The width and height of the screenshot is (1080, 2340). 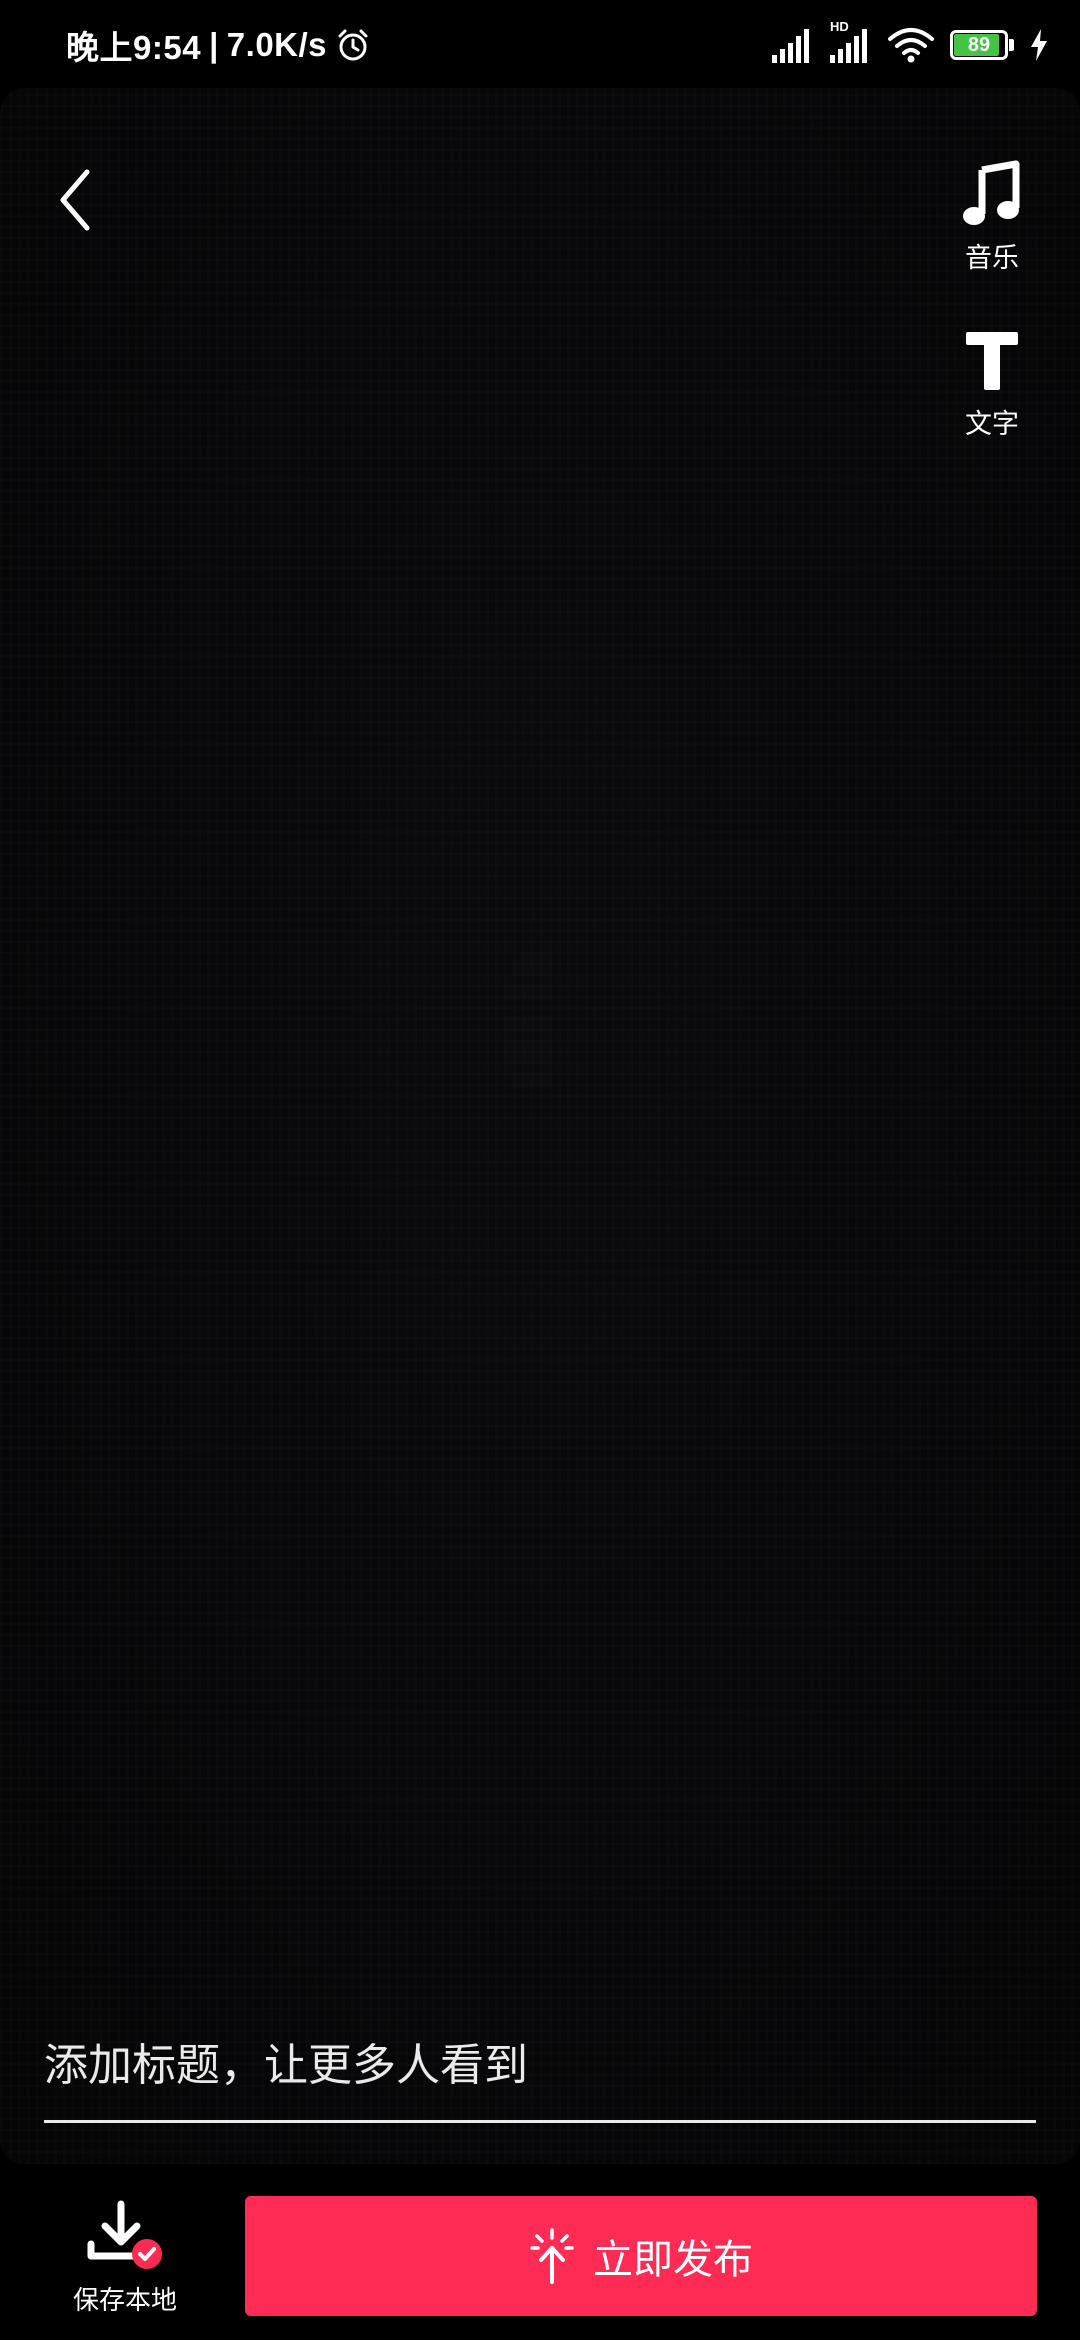 I want to click on text-label: 文字, so click(x=992, y=424).